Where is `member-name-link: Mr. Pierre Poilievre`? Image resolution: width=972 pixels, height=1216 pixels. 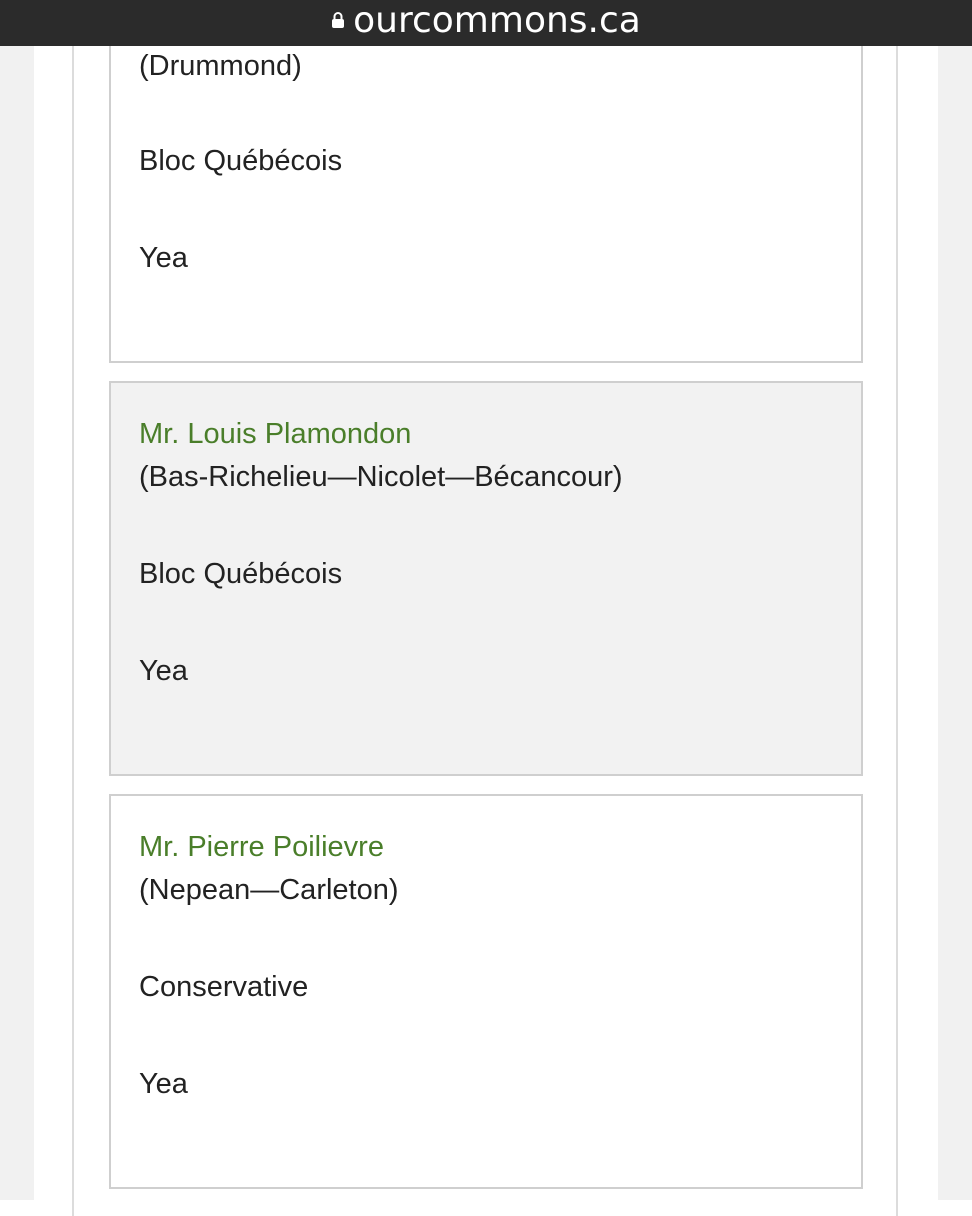 member-name-link: Mr. Pierre Poilievre is located at coordinates (261, 847).